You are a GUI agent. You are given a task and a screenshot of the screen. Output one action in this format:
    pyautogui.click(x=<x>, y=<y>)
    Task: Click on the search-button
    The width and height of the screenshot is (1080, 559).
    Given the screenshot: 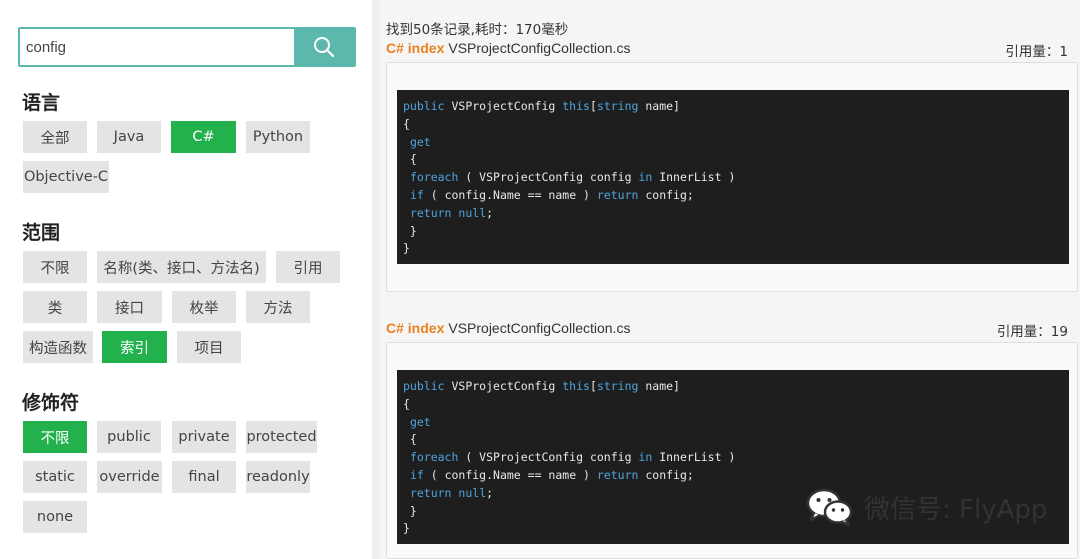 What is the action you would take?
    pyautogui.click(x=324, y=47)
    